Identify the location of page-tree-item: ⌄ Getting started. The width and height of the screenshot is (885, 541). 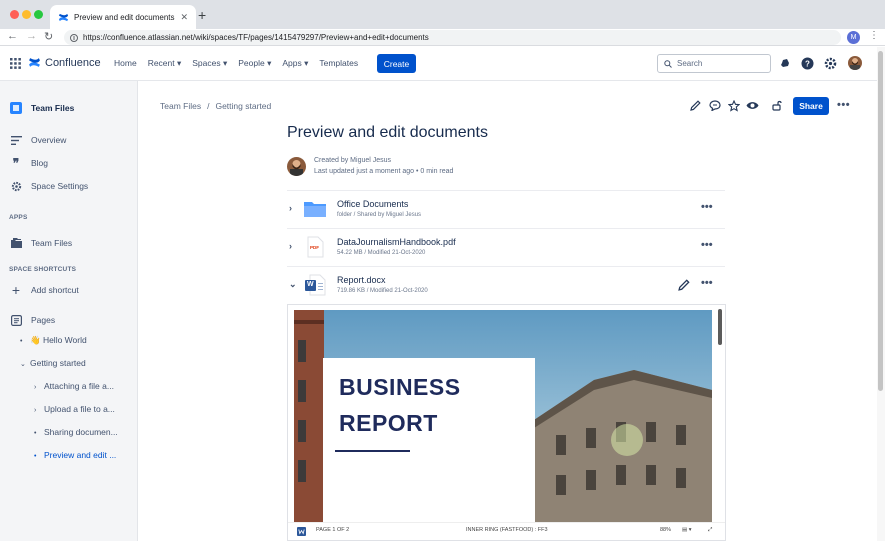
(53, 363).